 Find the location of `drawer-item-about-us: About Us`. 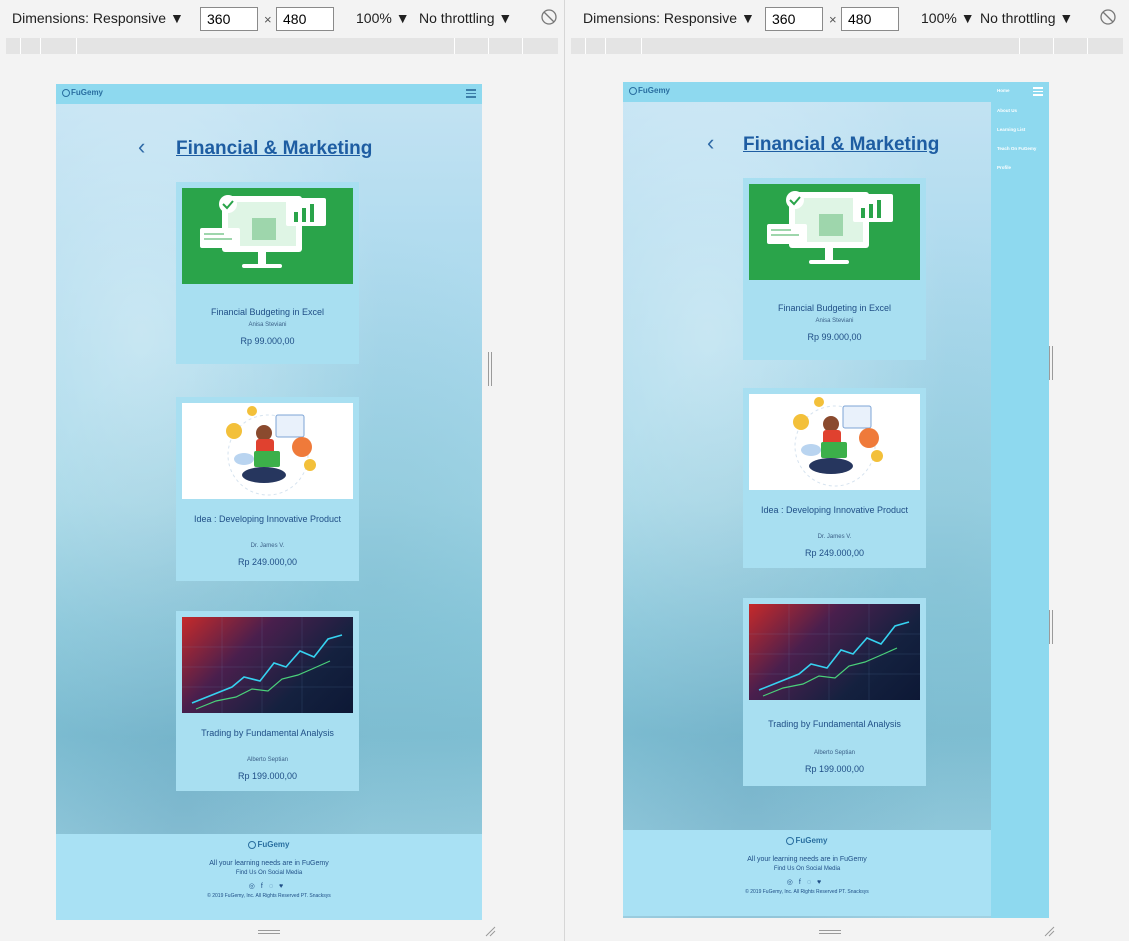

drawer-item-about-us: About Us is located at coordinates (1007, 110).